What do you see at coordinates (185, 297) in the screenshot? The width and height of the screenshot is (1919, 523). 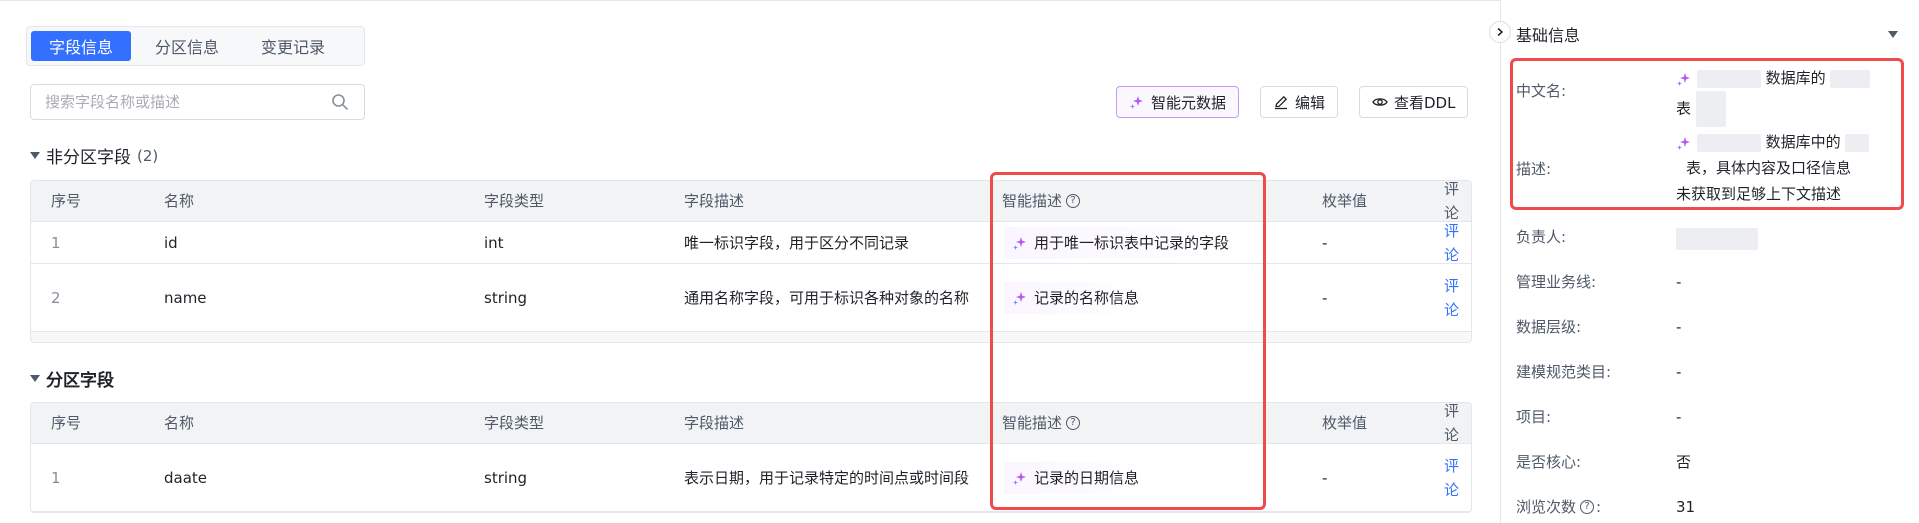 I see `row-name: name` at bounding box center [185, 297].